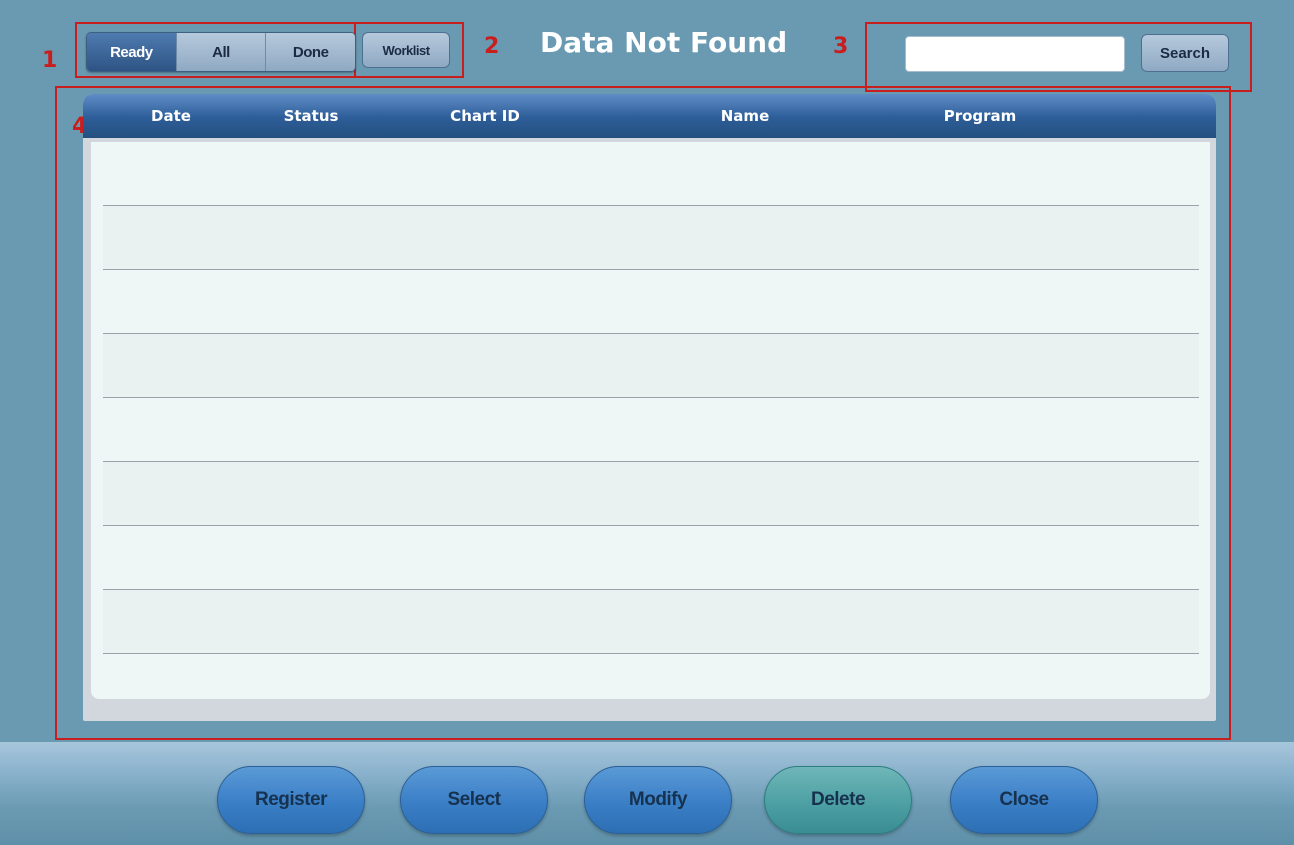 This screenshot has height=845, width=1294. What do you see at coordinates (311, 116) in the screenshot?
I see `column-header-status: Status` at bounding box center [311, 116].